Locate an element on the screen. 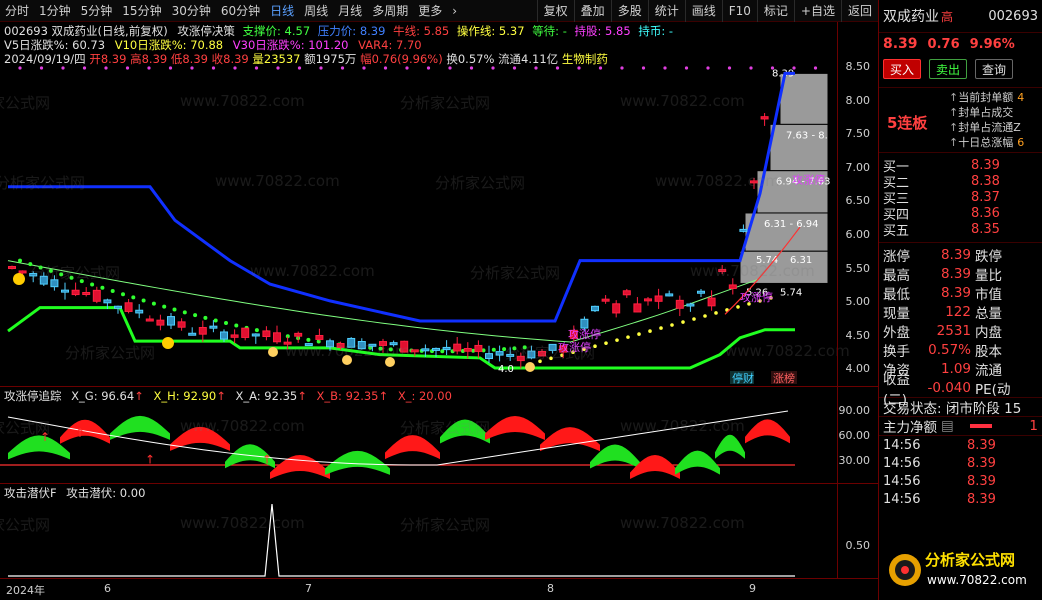 The height and width of the screenshot is (600, 1042). toolbar-action: 标记 is located at coordinates (775, 11).